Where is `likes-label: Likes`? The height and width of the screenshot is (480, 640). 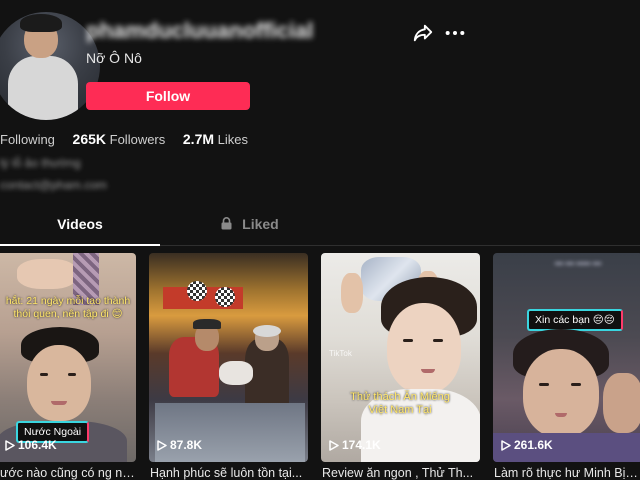
likes-label: Likes is located at coordinates (232, 139).